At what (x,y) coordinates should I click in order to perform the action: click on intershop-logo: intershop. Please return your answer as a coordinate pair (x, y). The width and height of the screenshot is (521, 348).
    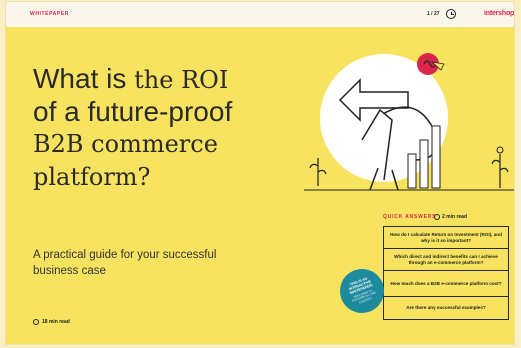
    Looking at the image, I should click on (499, 13).